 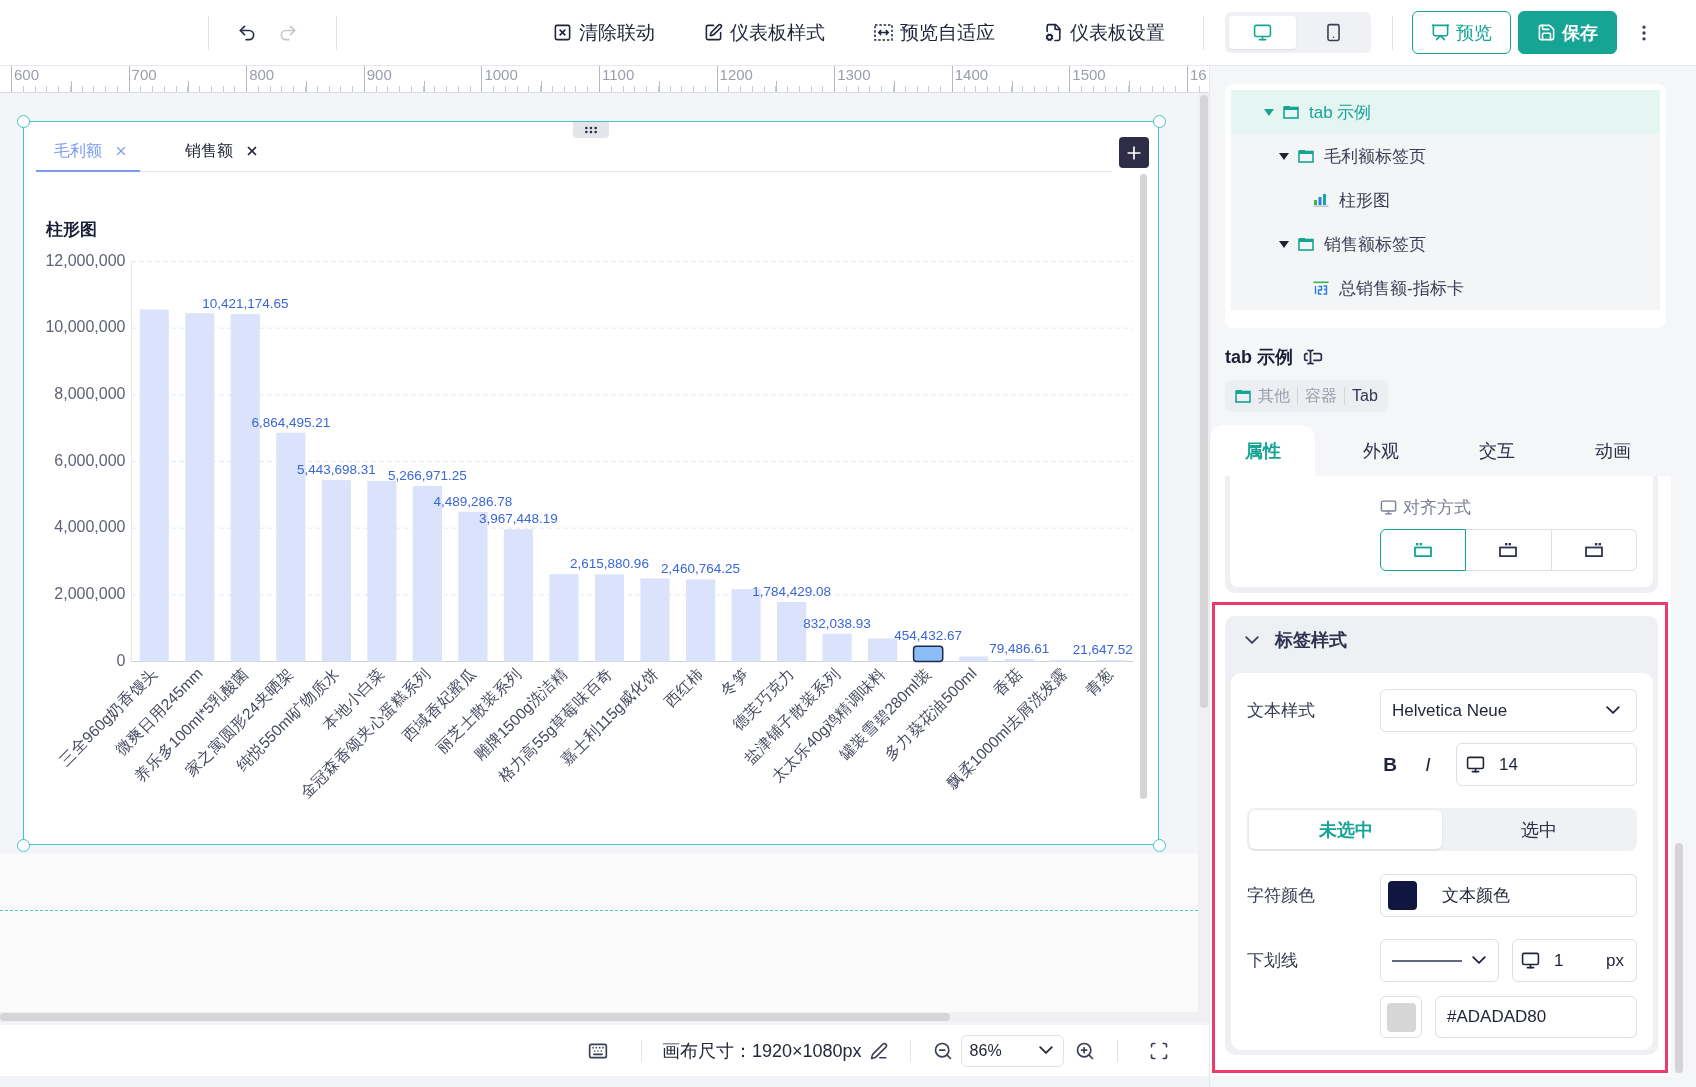 What do you see at coordinates (934, 32) in the screenshot?
I see `fit-preview-button: 预览自适应` at bounding box center [934, 32].